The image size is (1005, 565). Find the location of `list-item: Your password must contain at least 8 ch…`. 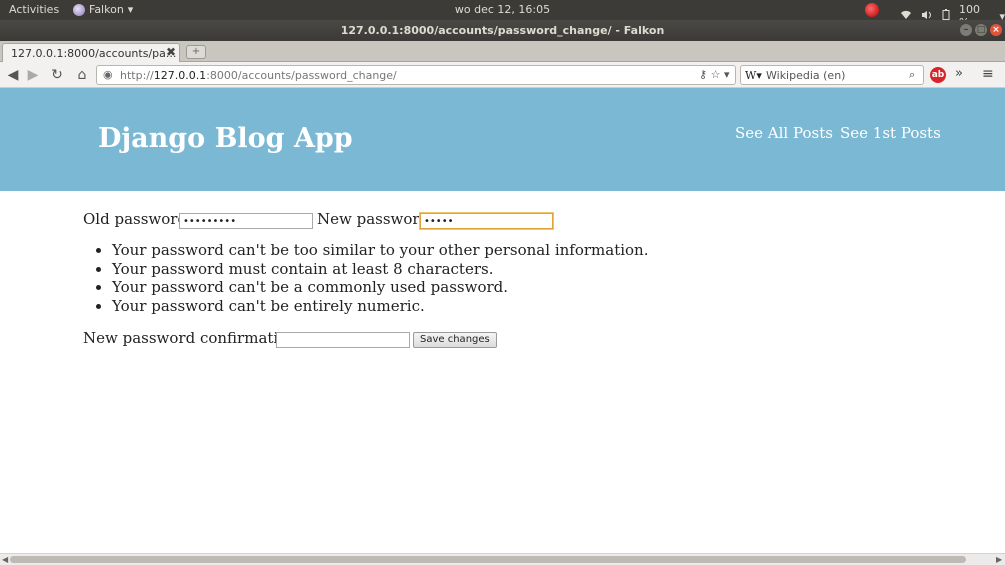

list-item: Your password must contain at least 8 ch… is located at coordinates (380, 269).